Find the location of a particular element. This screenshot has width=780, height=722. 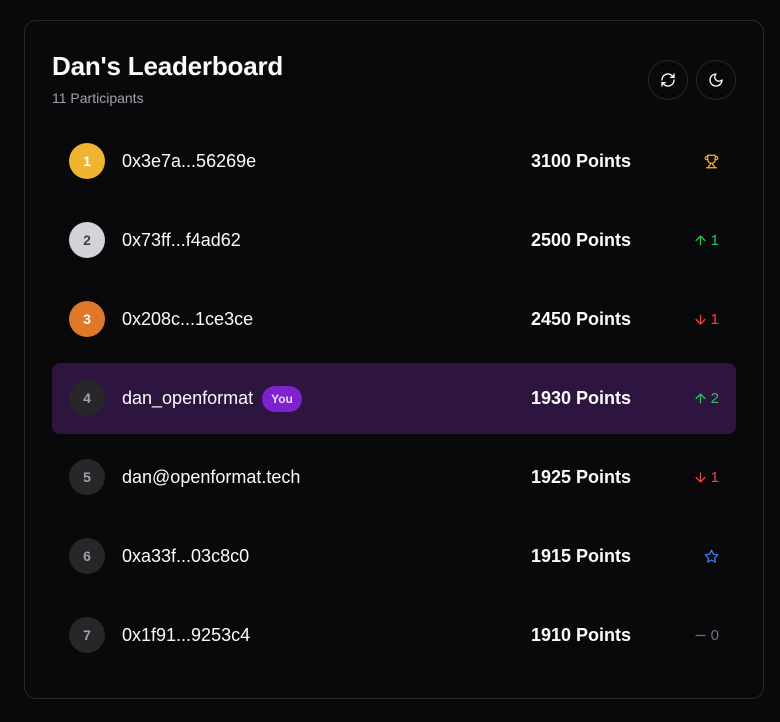

moon-icon is located at coordinates (716, 80).